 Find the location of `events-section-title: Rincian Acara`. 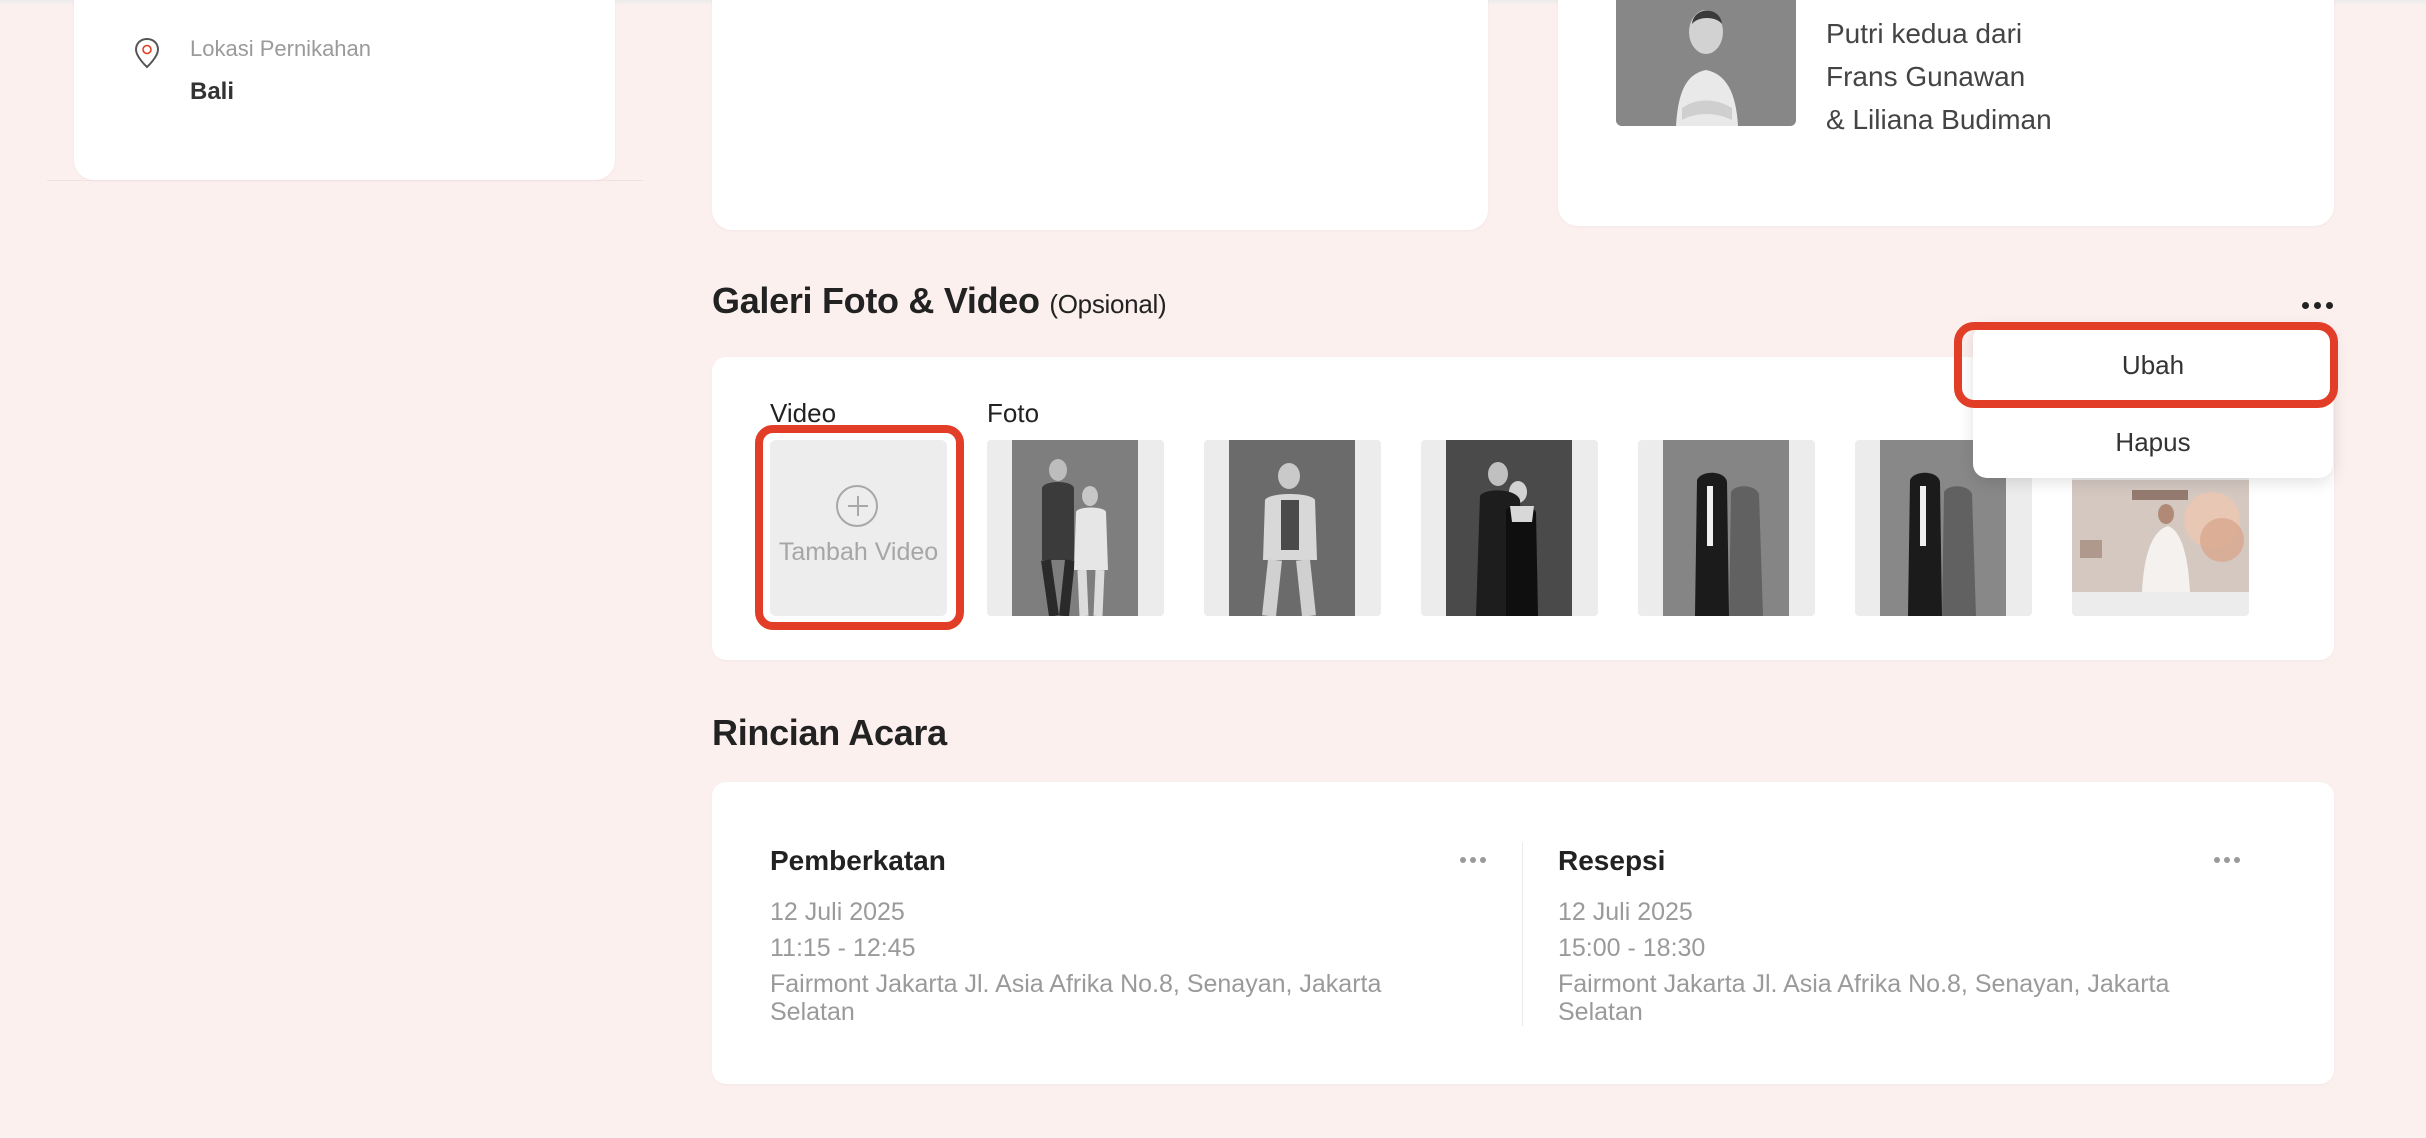

events-section-title: Rincian Acara is located at coordinates (829, 732).